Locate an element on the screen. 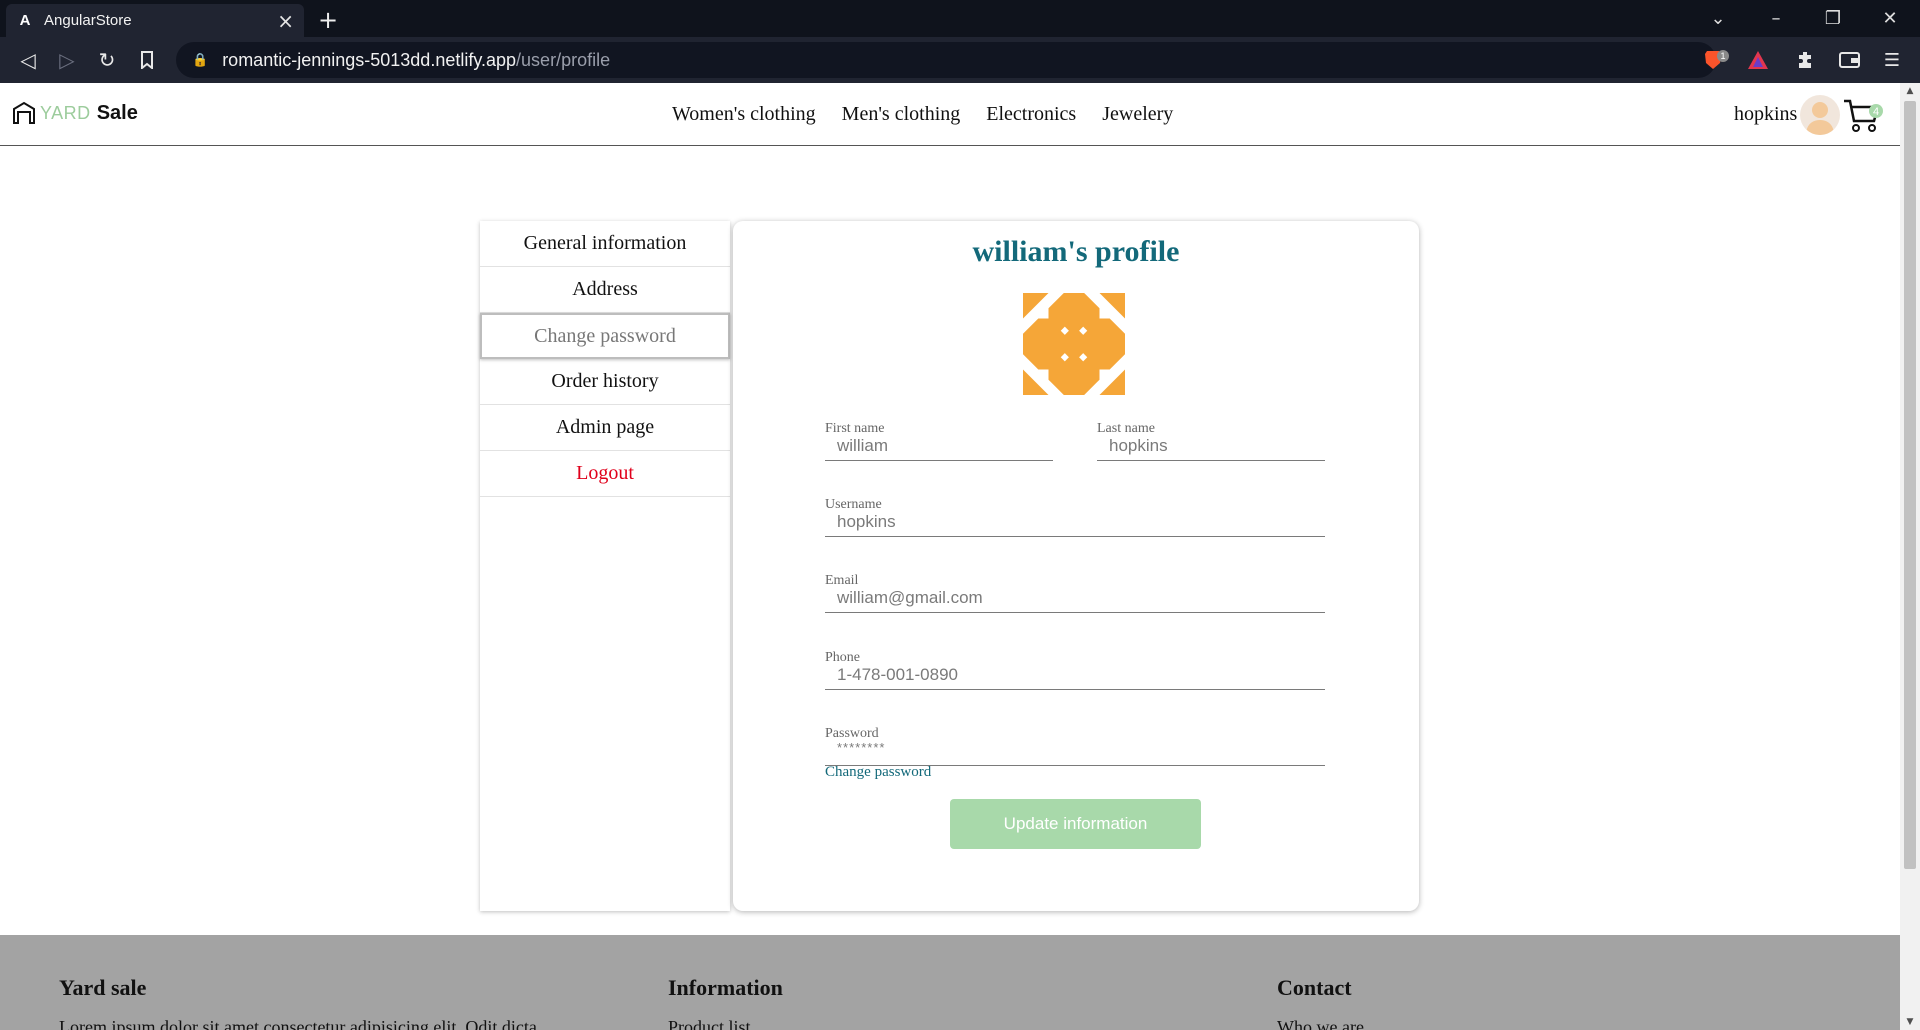 This screenshot has height=1030, width=1920. window-close-icon: ✕ is located at coordinates (1890, 18).